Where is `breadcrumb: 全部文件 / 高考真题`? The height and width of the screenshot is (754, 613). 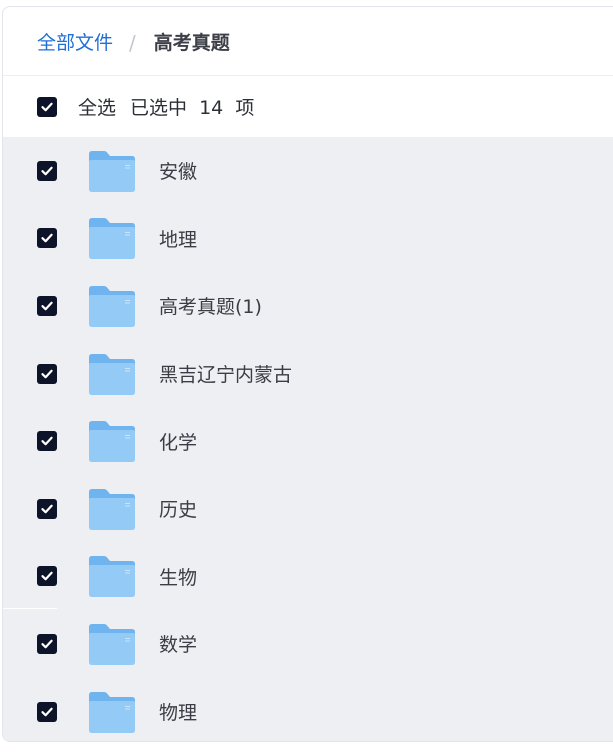 breadcrumb: 全部文件 / 高考真题 is located at coordinates (308, 41).